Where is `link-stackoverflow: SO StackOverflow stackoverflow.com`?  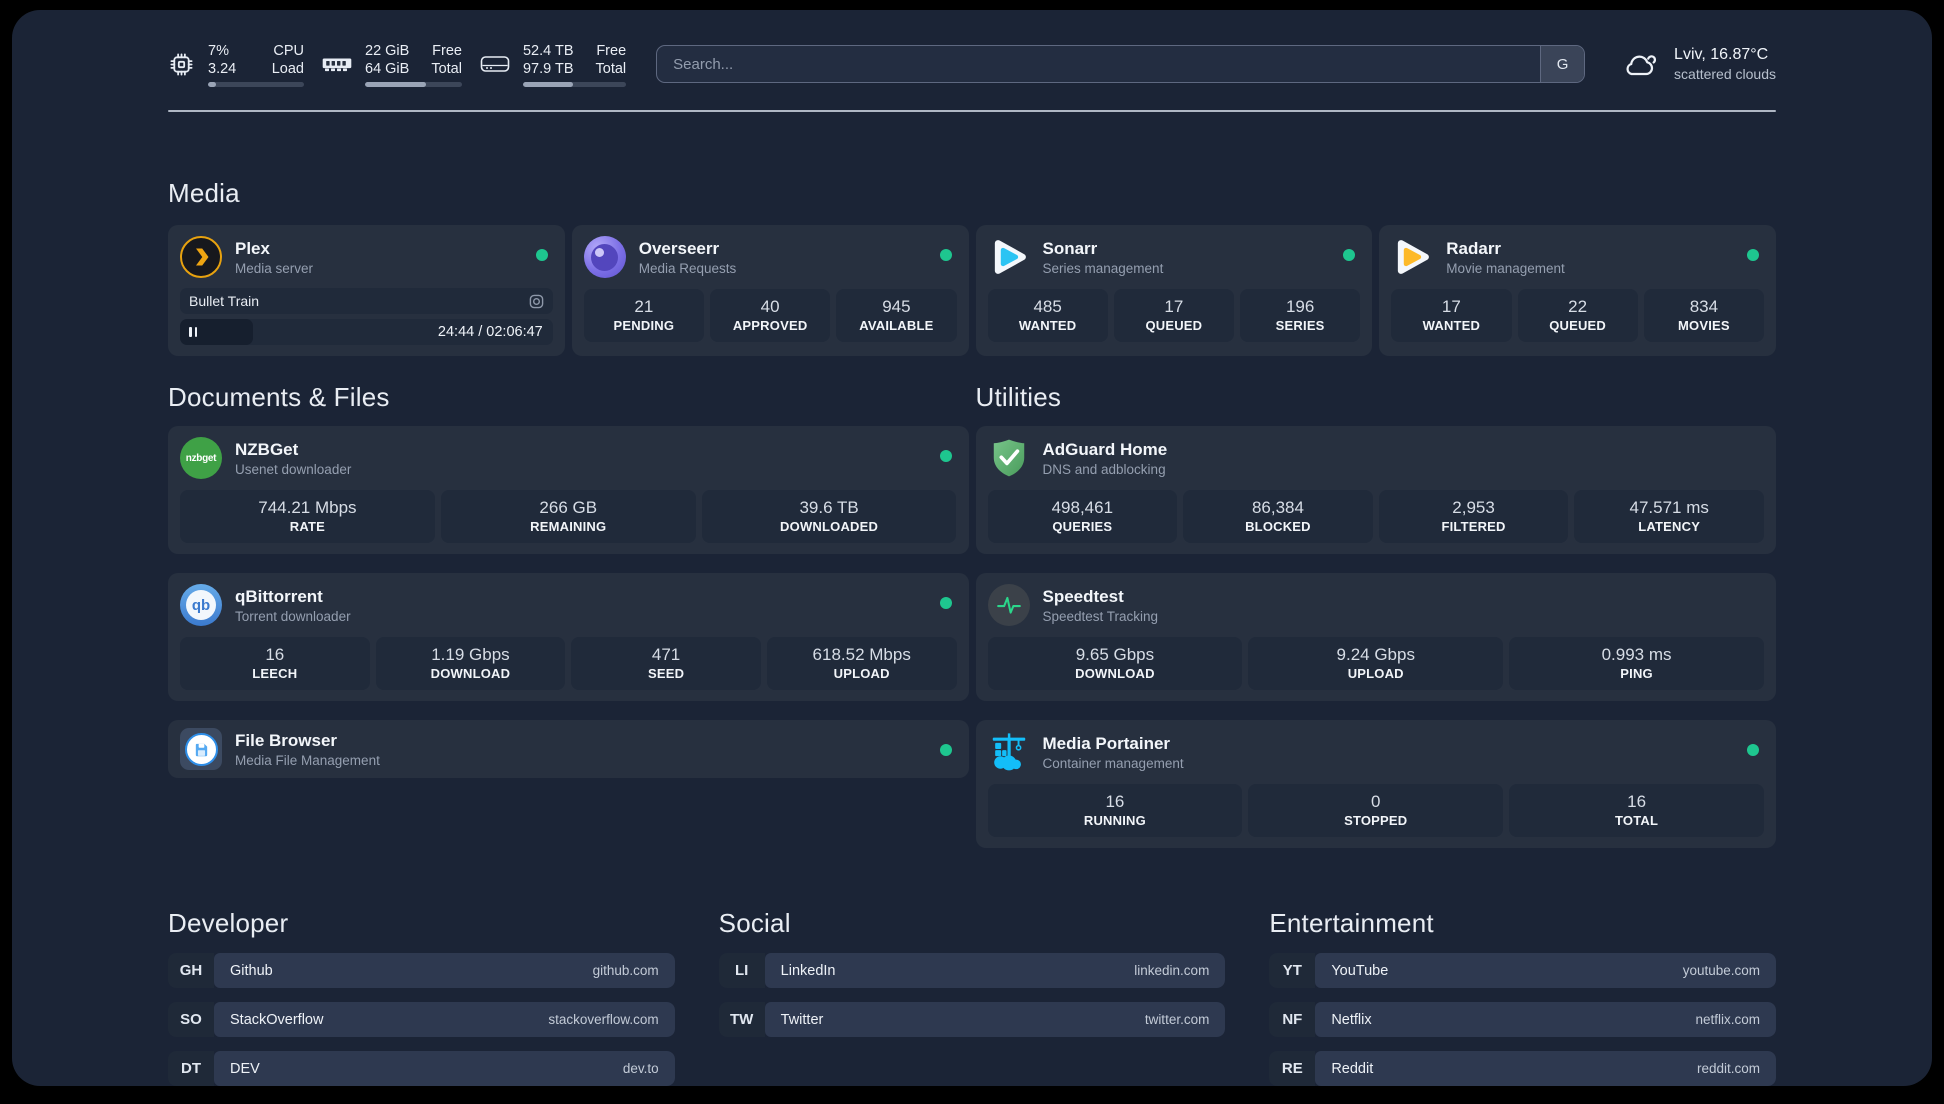 link-stackoverflow: SO StackOverflow stackoverflow.com is located at coordinates (421, 1019).